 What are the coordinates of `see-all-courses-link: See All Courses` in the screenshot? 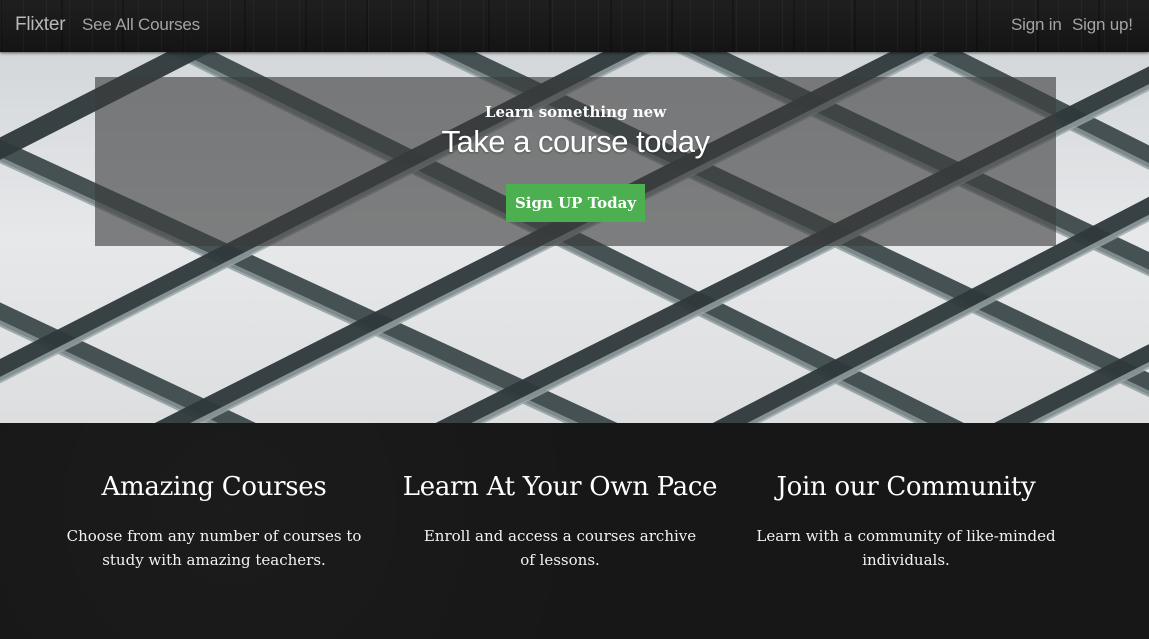 It's located at (141, 25).